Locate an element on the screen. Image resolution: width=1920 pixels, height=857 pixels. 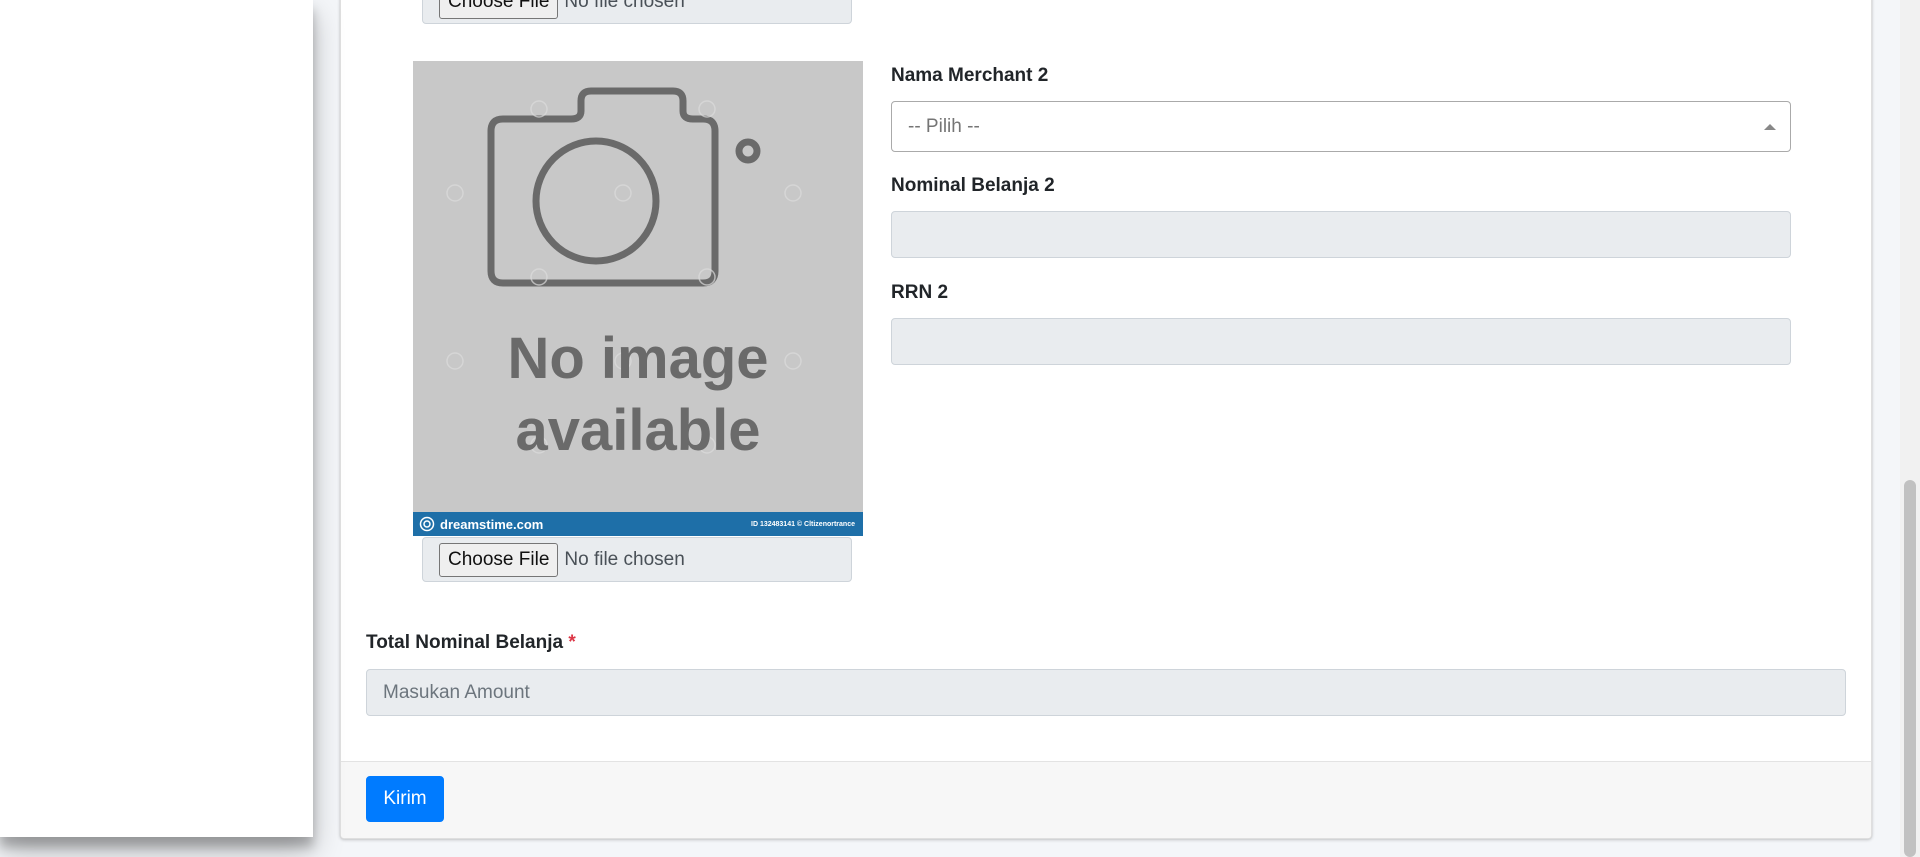
choose-file-button-2: Choose File is located at coordinates (499, 559).